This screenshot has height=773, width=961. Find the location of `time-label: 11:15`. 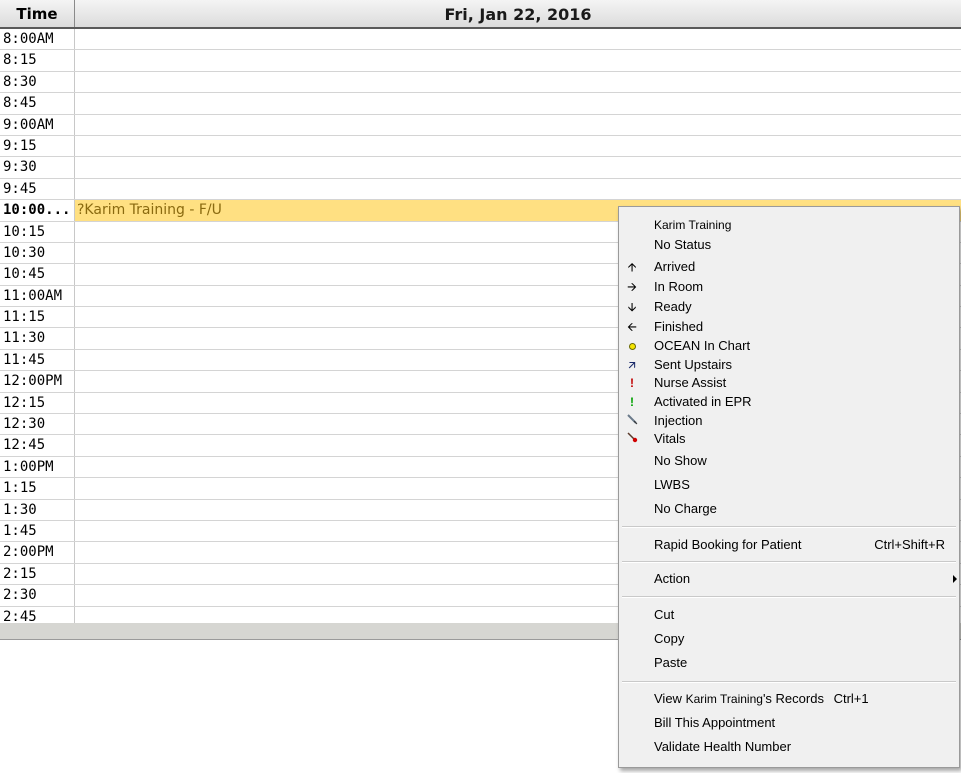

time-label: 11:15 is located at coordinates (37, 317).